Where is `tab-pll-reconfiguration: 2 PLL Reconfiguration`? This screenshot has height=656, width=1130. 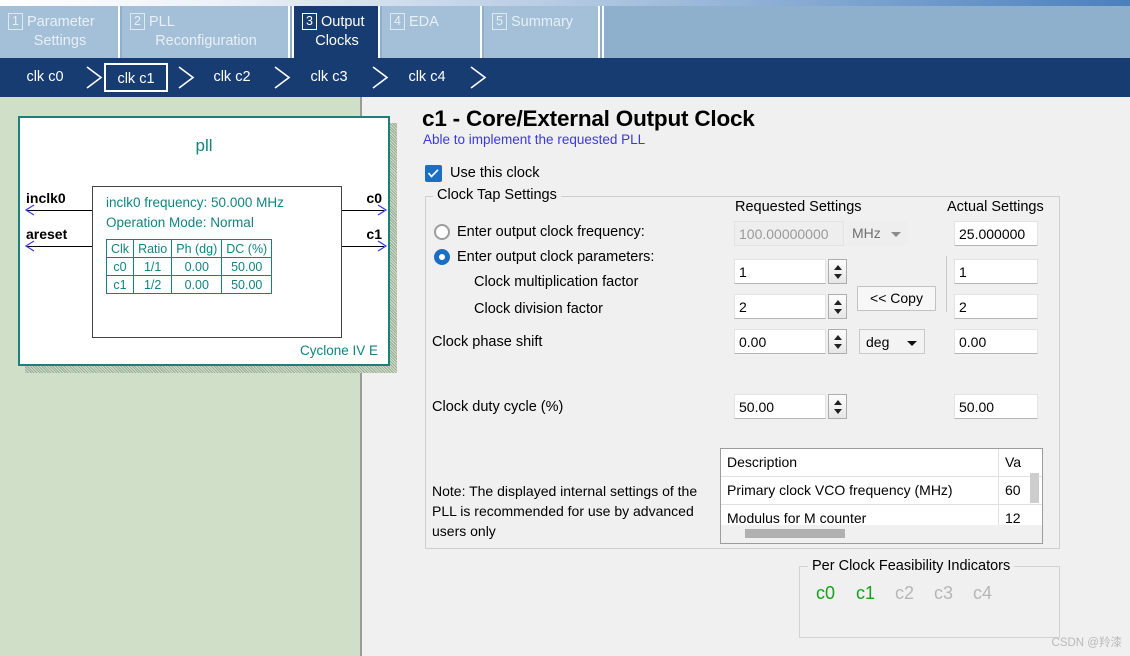
tab-pll-reconfiguration: 2 PLL Reconfiguration is located at coordinates (206, 32).